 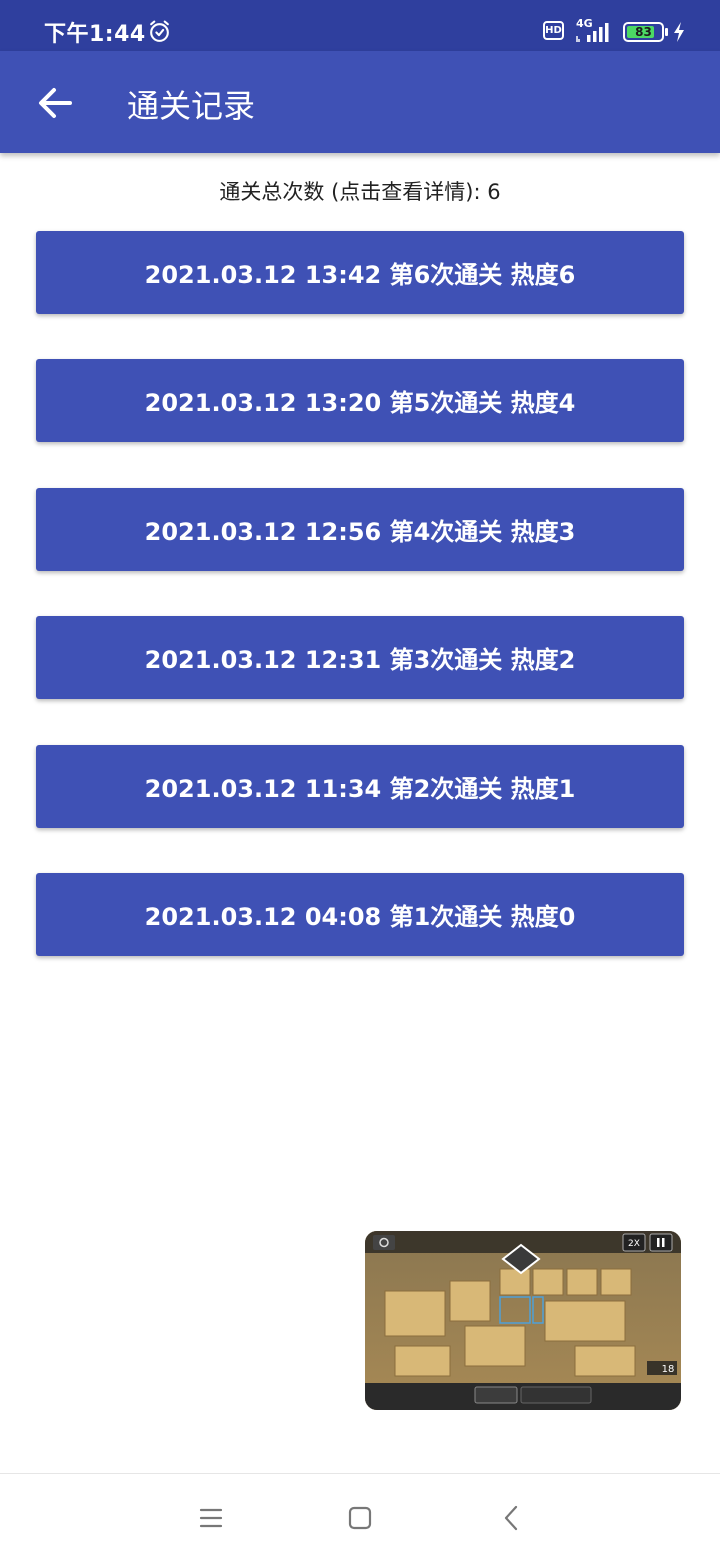 What do you see at coordinates (159, 31) in the screenshot?
I see `alarm-clock-icon` at bounding box center [159, 31].